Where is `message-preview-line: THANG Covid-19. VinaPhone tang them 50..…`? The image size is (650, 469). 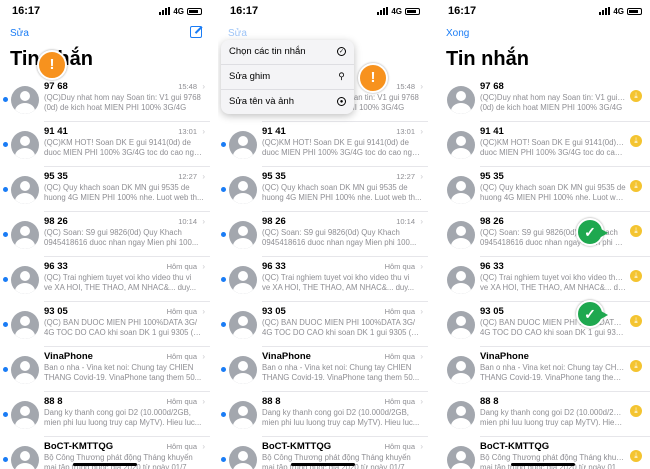 message-preview-line: THANG Covid-19. VinaPhone tang them 50..… is located at coordinates (553, 377).